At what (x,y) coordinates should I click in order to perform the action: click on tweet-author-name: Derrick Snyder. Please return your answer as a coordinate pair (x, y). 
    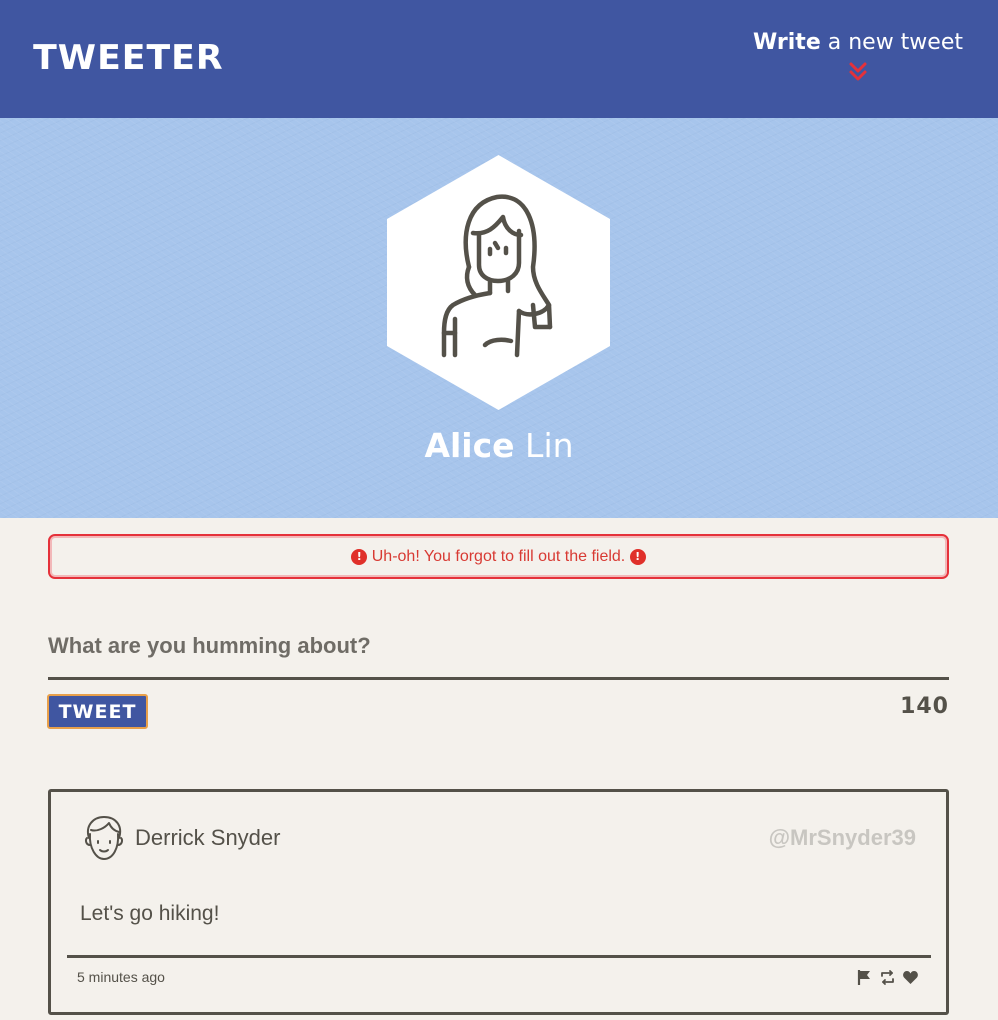
    Looking at the image, I should click on (207, 838).